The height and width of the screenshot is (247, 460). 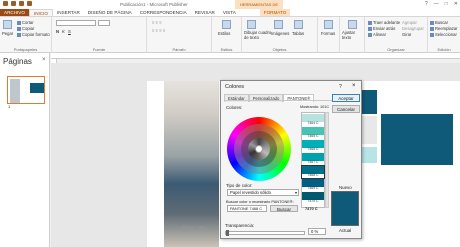 What do you see at coordinates (444, 49) in the screenshot?
I see `editing-group-label: Edición` at bounding box center [444, 49].